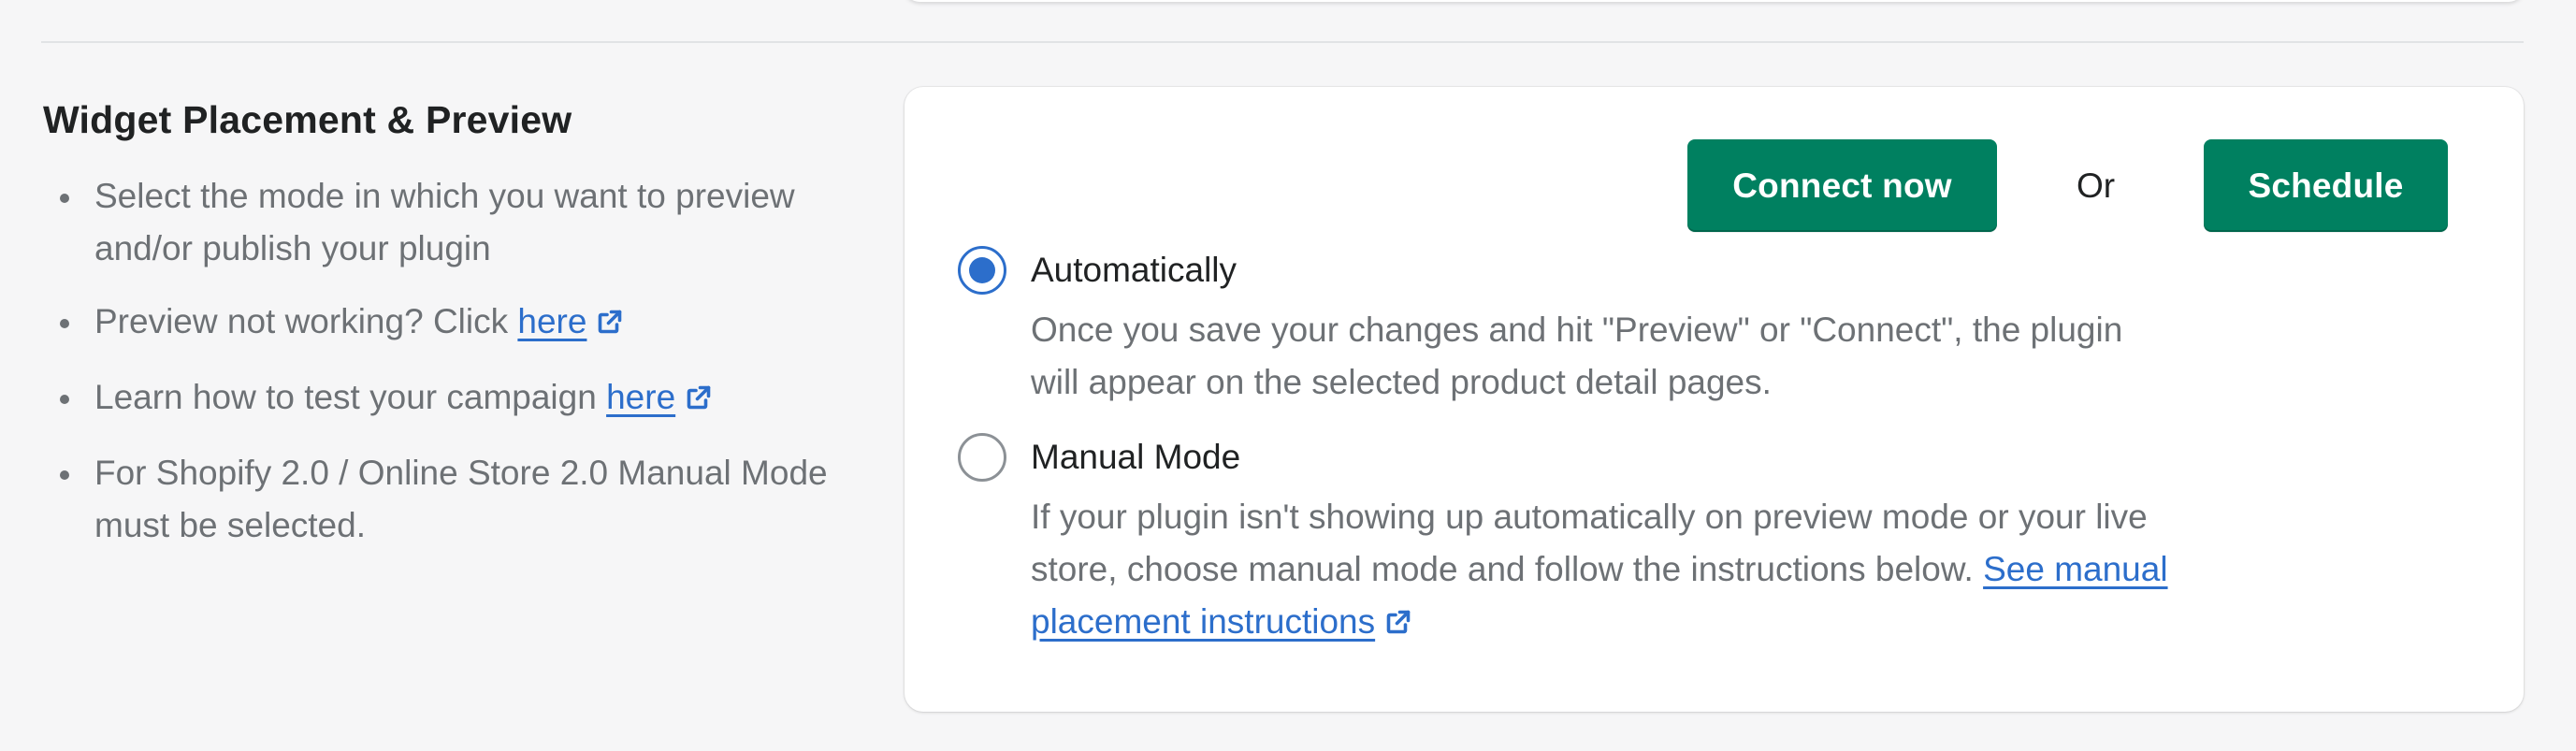 Image resolution: width=2576 pixels, height=751 pixels. I want to click on help-item-preview-not-working: Preview not working? Click here, so click(436, 323).